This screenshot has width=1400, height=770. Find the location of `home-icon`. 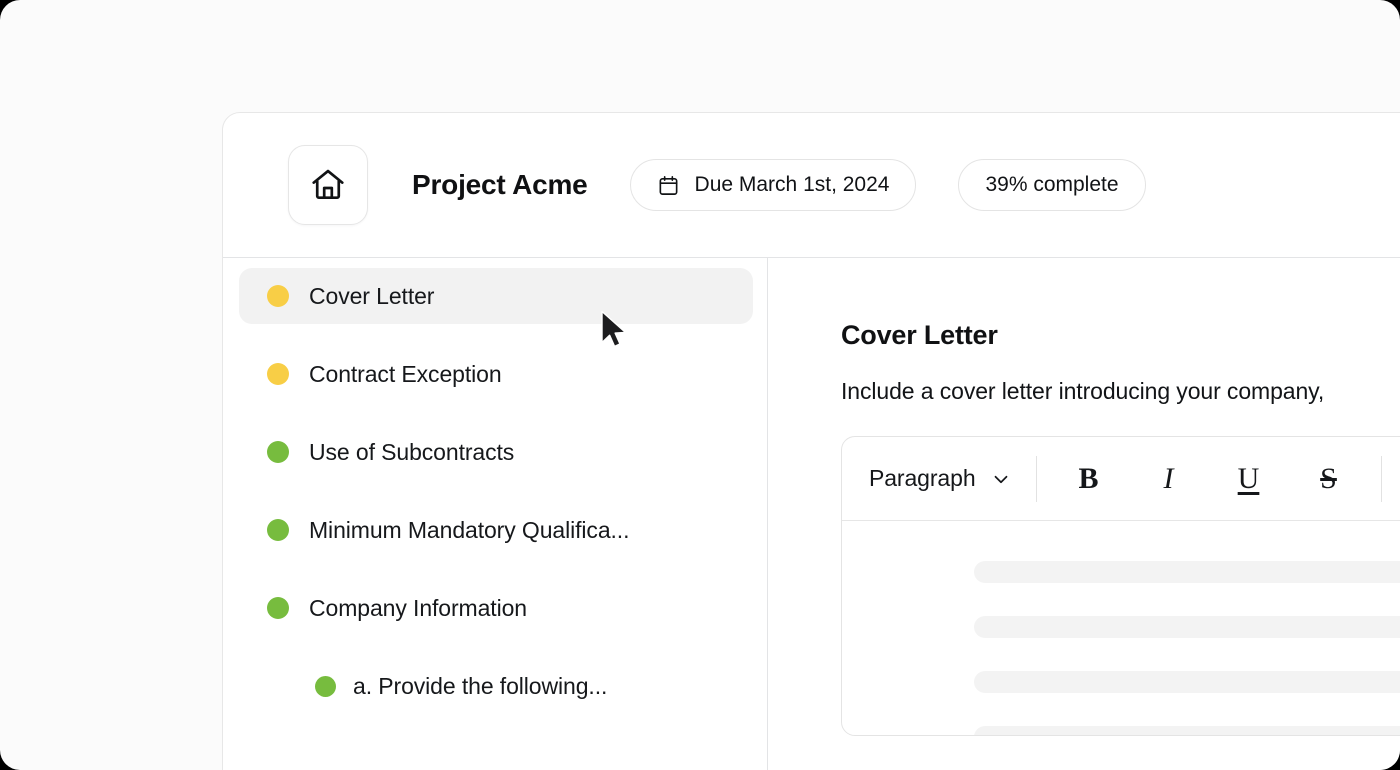

home-icon is located at coordinates (328, 185).